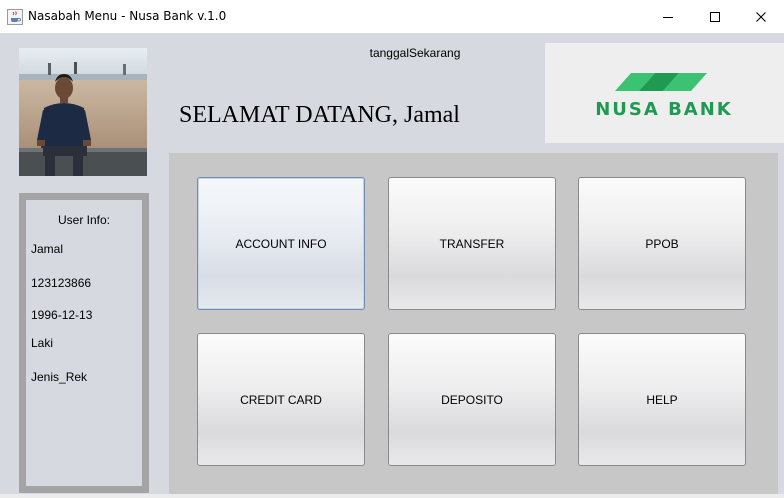 The height and width of the screenshot is (498, 784). I want to click on user-account-number: 123123866, so click(61, 283).